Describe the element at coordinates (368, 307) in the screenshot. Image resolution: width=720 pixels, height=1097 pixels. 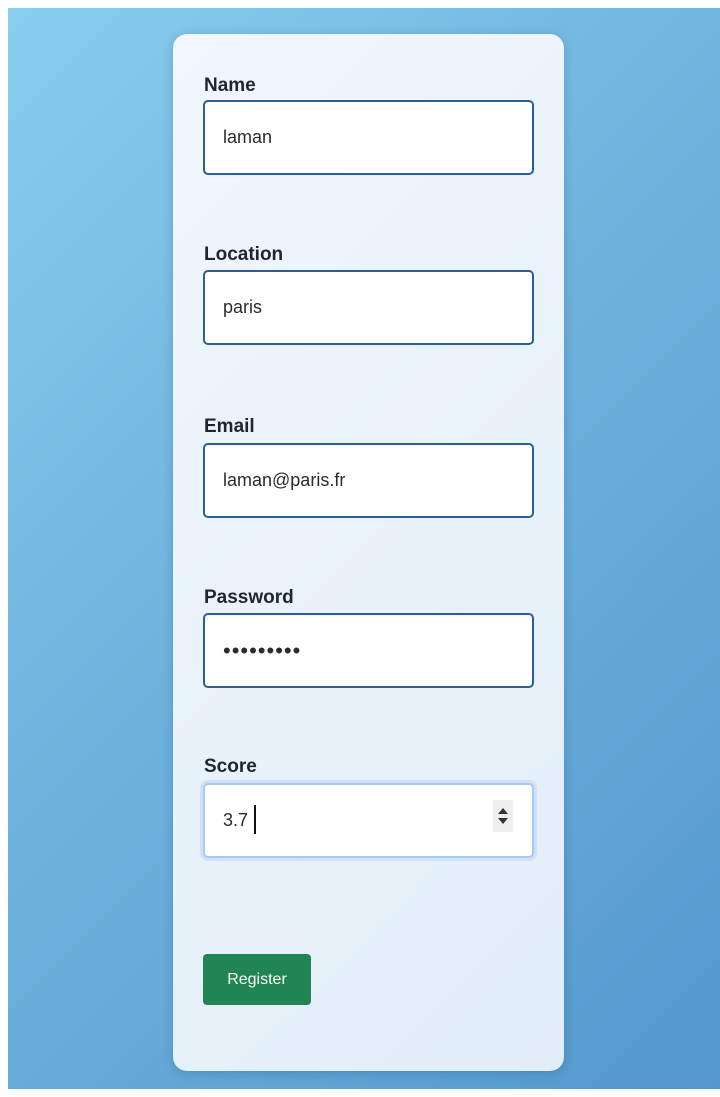
I see `location-input` at that location.